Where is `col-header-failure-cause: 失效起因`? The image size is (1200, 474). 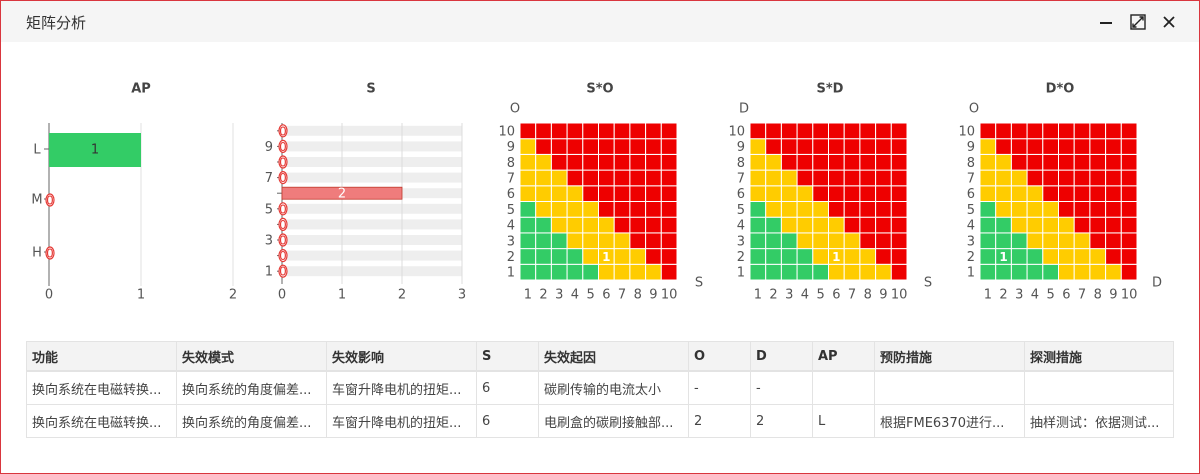 col-header-failure-cause: 失效起因 is located at coordinates (613, 356).